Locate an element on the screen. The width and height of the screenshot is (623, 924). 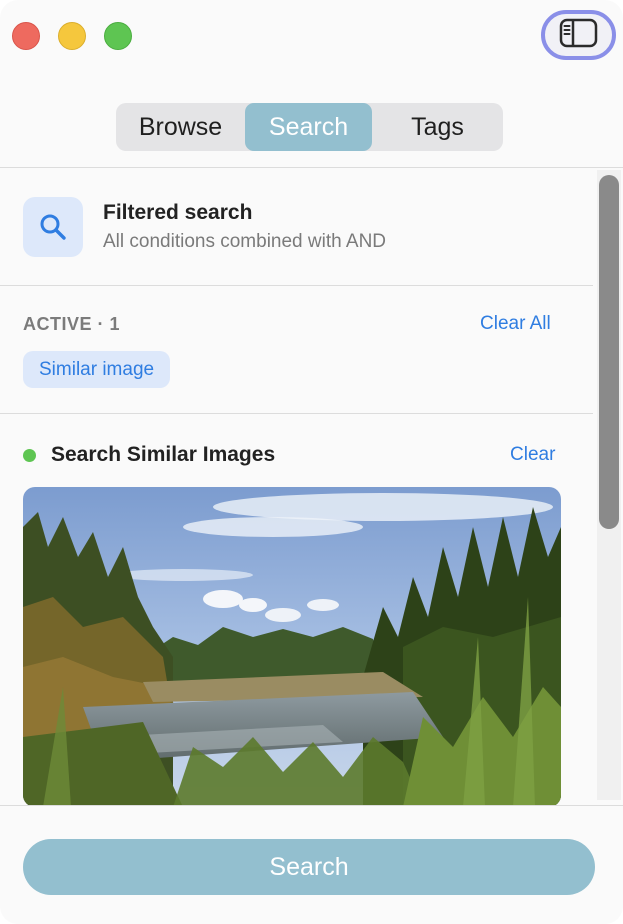
active-filters-label: ACTIVE · 1 is located at coordinates (72, 324).